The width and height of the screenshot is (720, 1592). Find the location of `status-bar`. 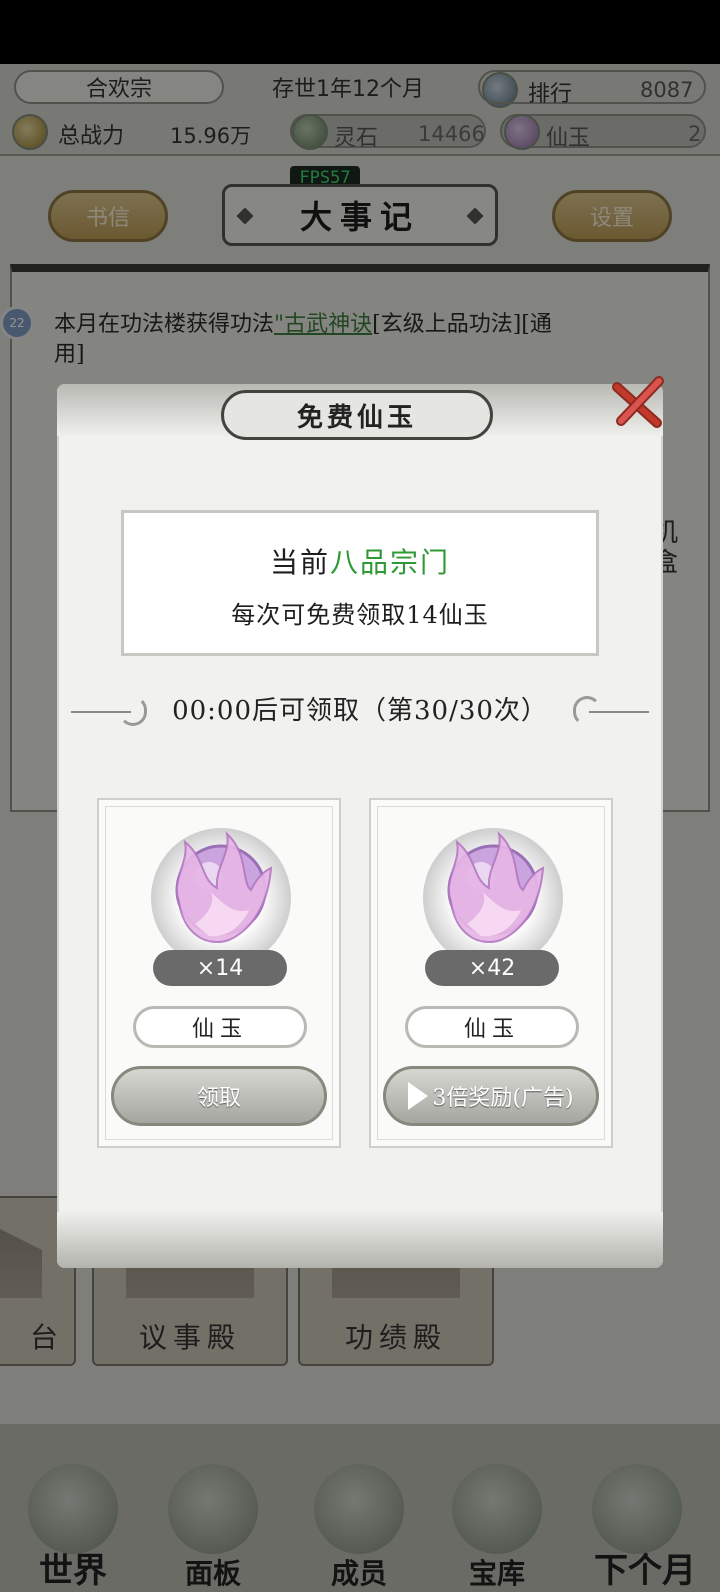

status-bar is located at coordinates (360, 32).